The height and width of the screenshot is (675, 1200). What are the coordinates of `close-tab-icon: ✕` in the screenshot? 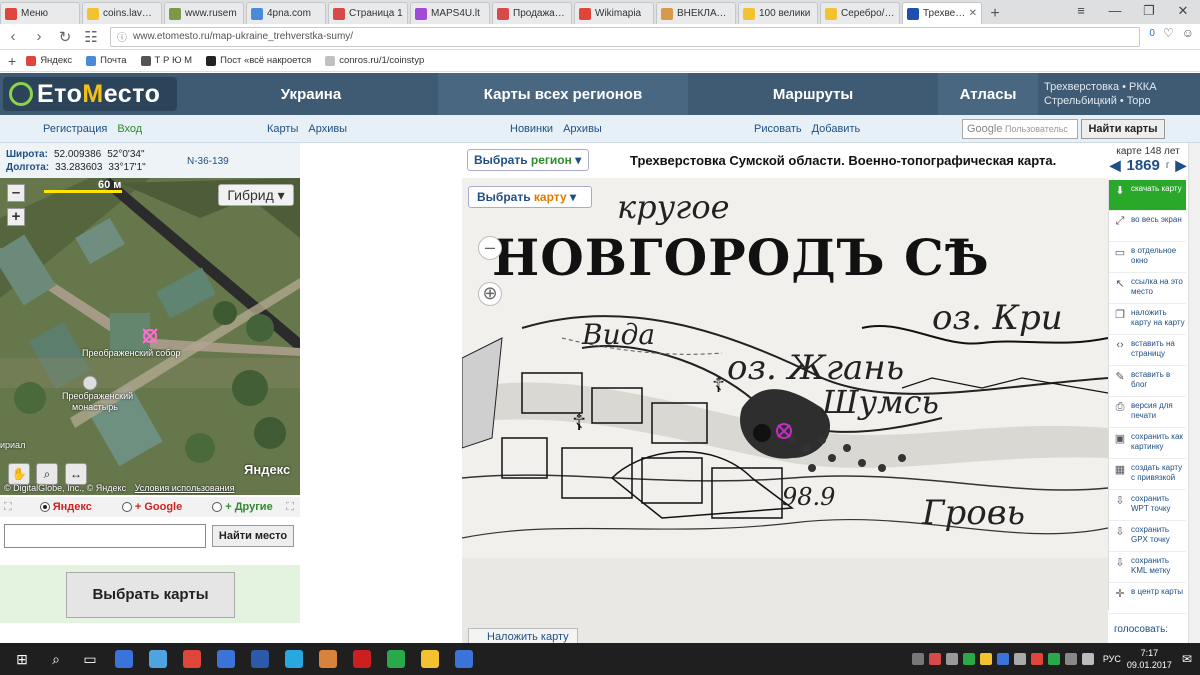 It's located at (973, 13).